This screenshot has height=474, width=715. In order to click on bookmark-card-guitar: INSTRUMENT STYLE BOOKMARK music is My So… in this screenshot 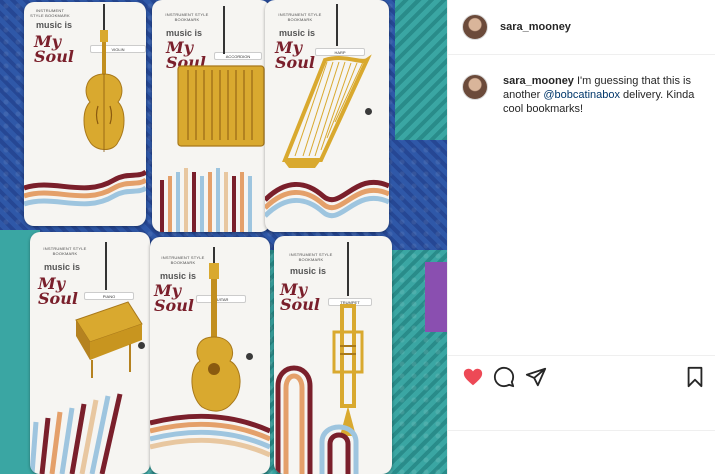, I will do `click(210, 355)`.